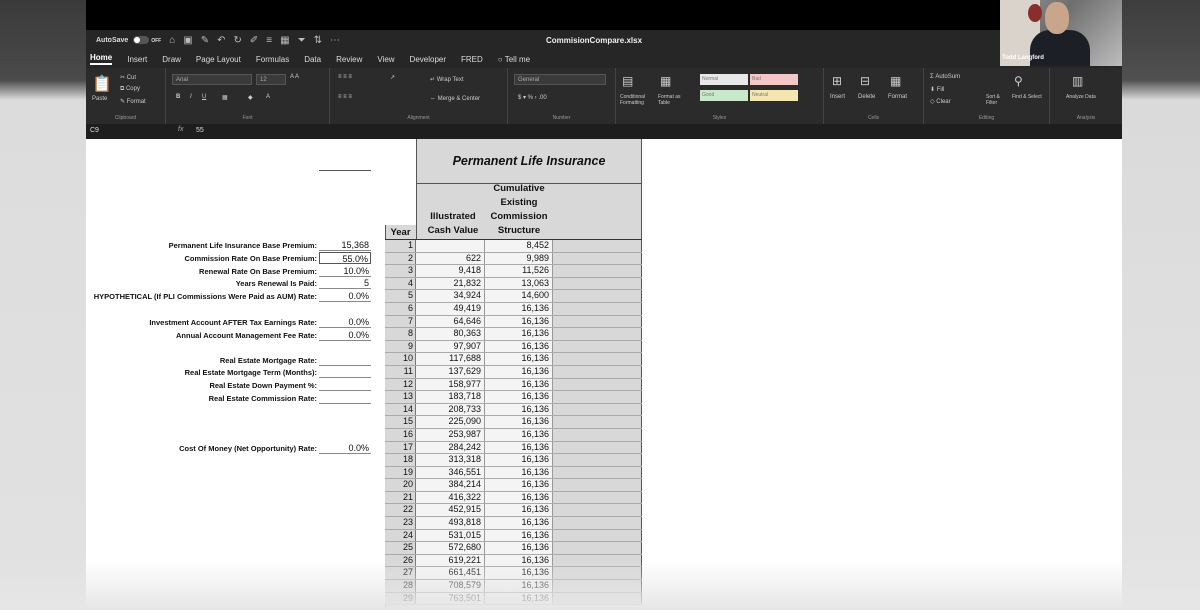 The height and width of the screenshot is (610, 1200). Describe the element at coordinates (312, 59) in the screenshot. I see `tab-data: Data` at that location.